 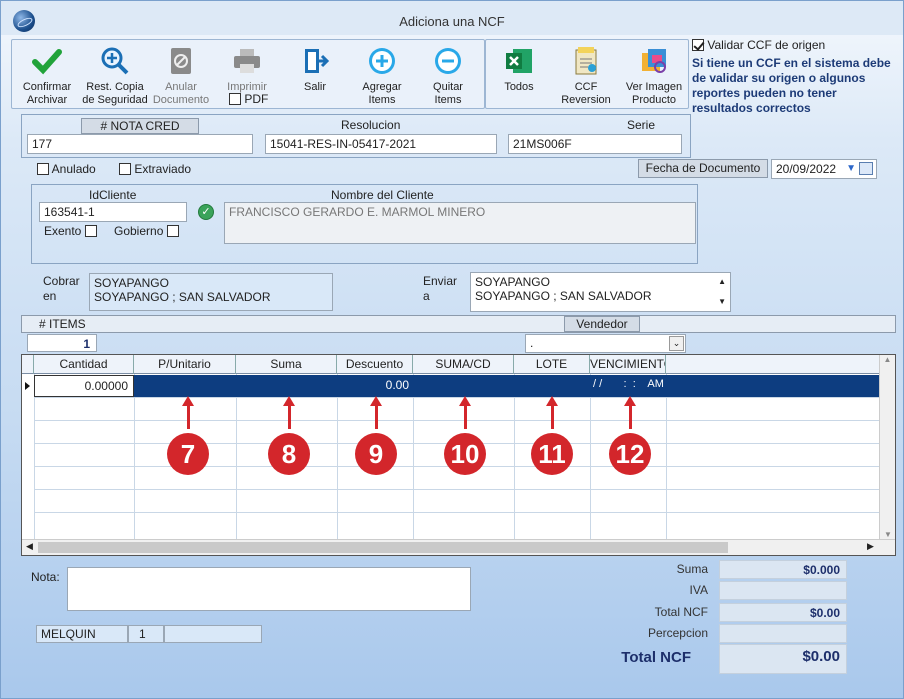 I want to click on void-document-icon, so click(x=181, y=61).